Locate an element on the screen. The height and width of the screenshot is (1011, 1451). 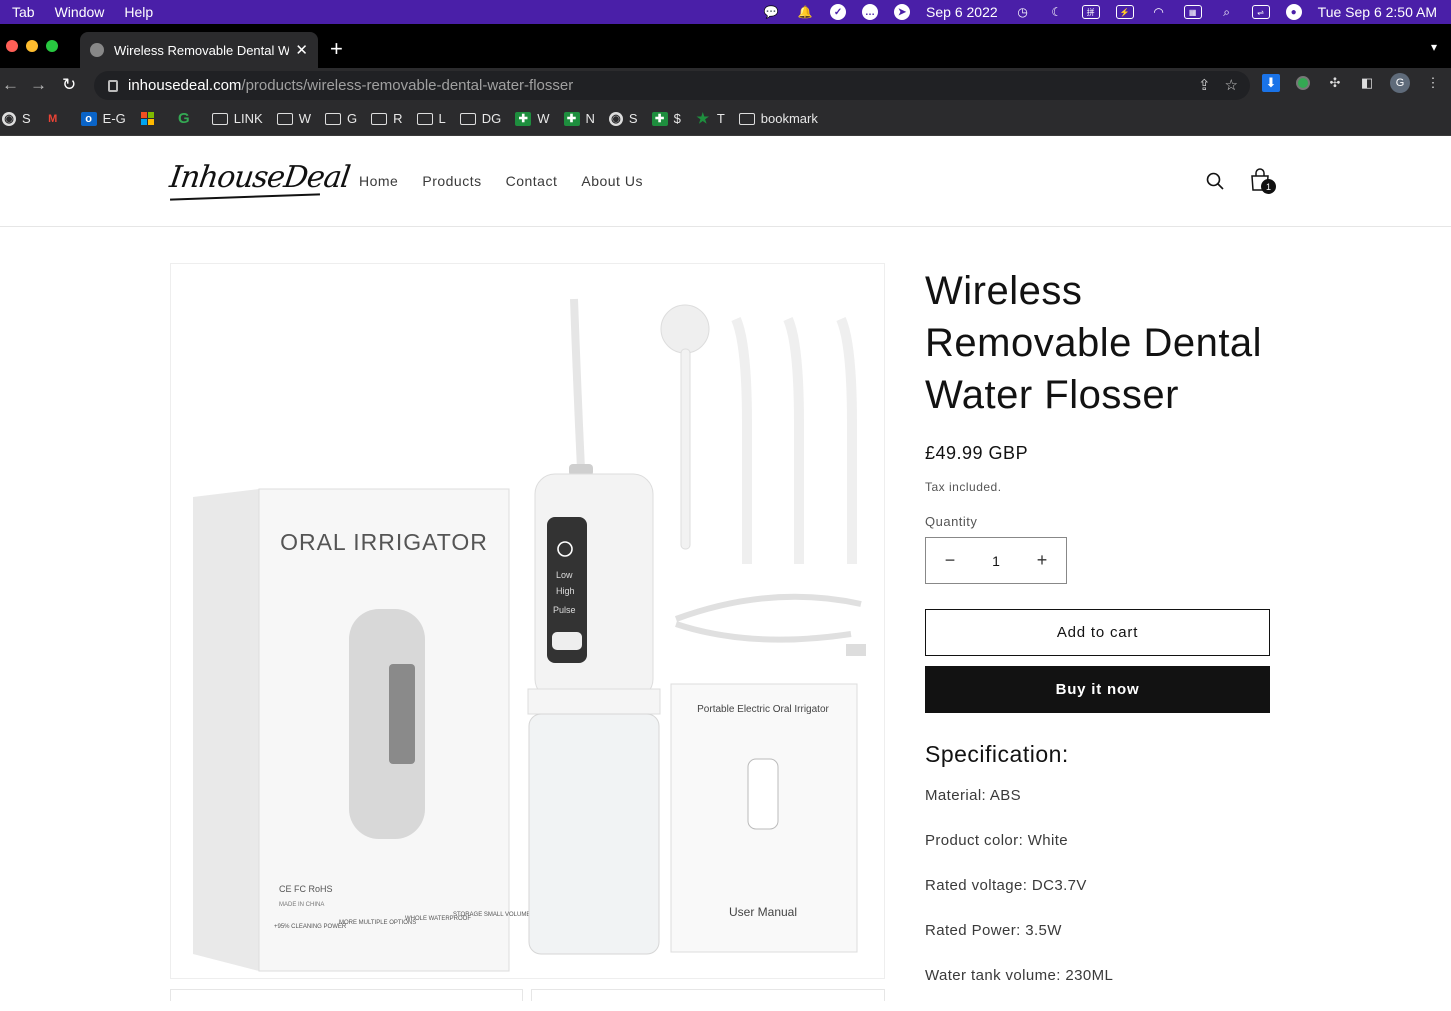
battery-icon: ⚡ is located at coordinates (1124, 12).